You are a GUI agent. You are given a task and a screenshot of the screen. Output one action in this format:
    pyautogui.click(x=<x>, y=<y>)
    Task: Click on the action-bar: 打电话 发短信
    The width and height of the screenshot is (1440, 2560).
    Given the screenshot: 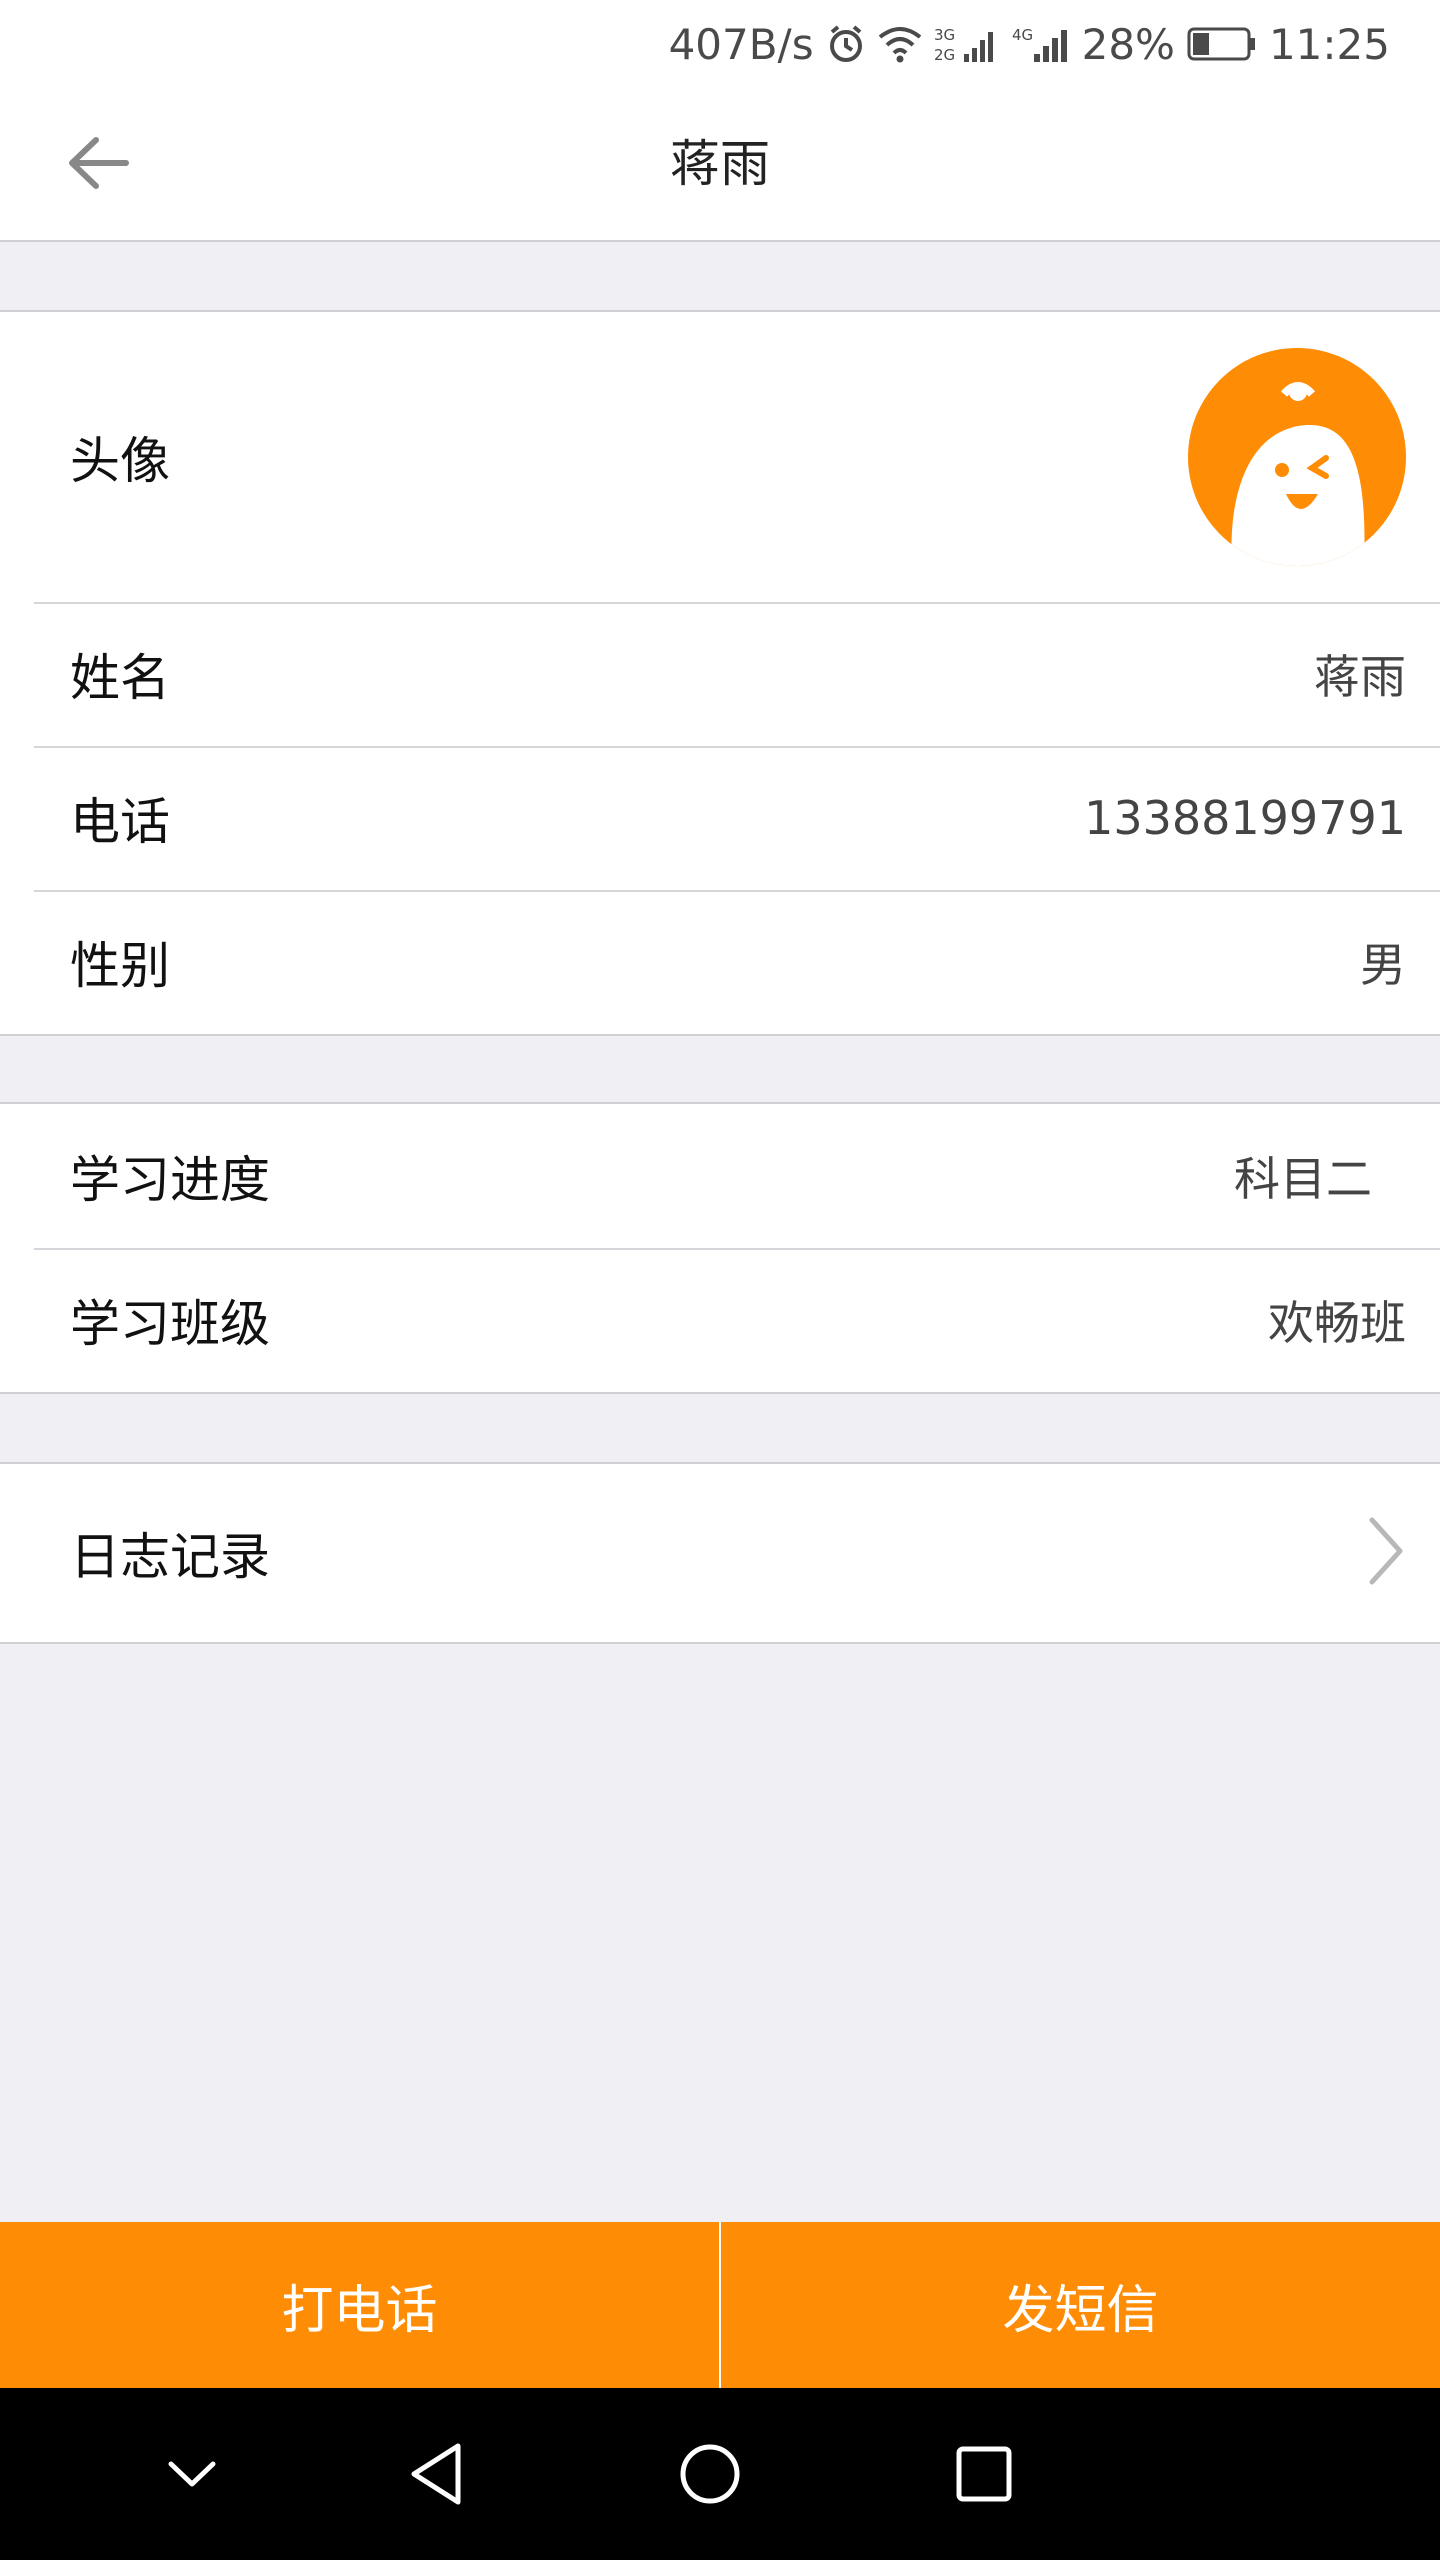 What is the action you would take?
    pyautogui.click(x=720, y=2305)
    